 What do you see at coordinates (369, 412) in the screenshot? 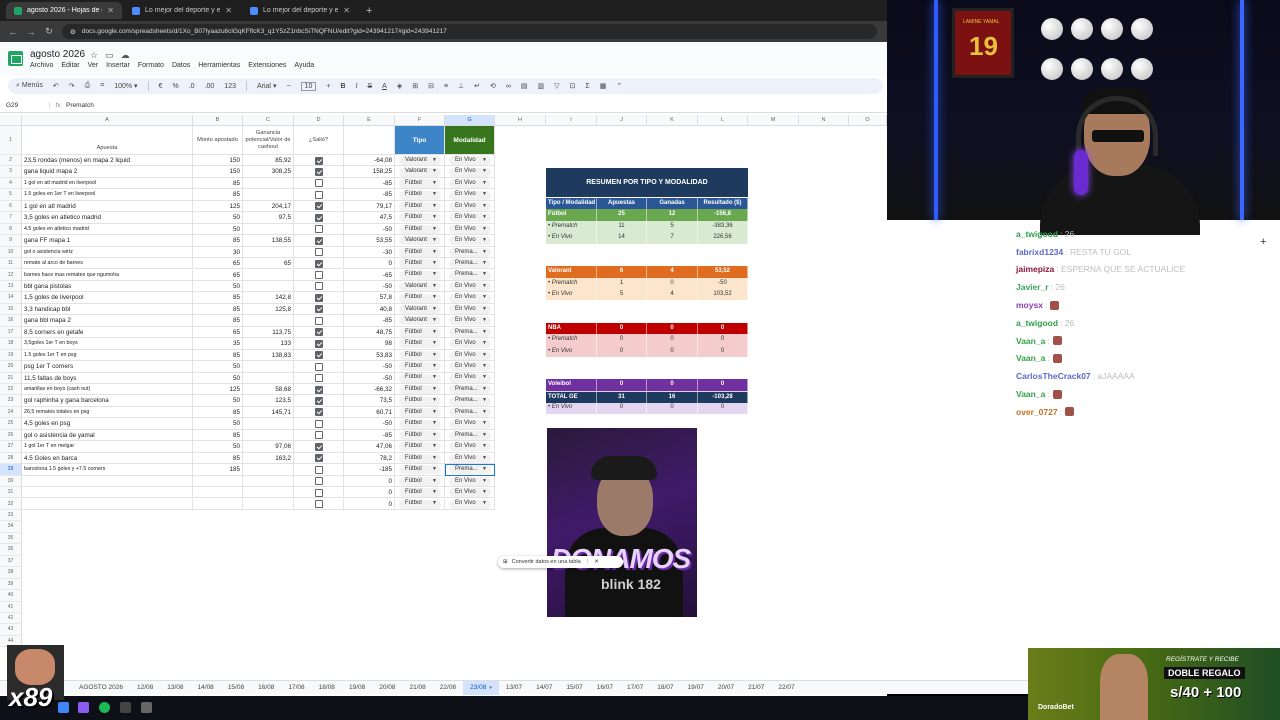
I see `result-cell: 60,71` at bounding box center [369, 412].